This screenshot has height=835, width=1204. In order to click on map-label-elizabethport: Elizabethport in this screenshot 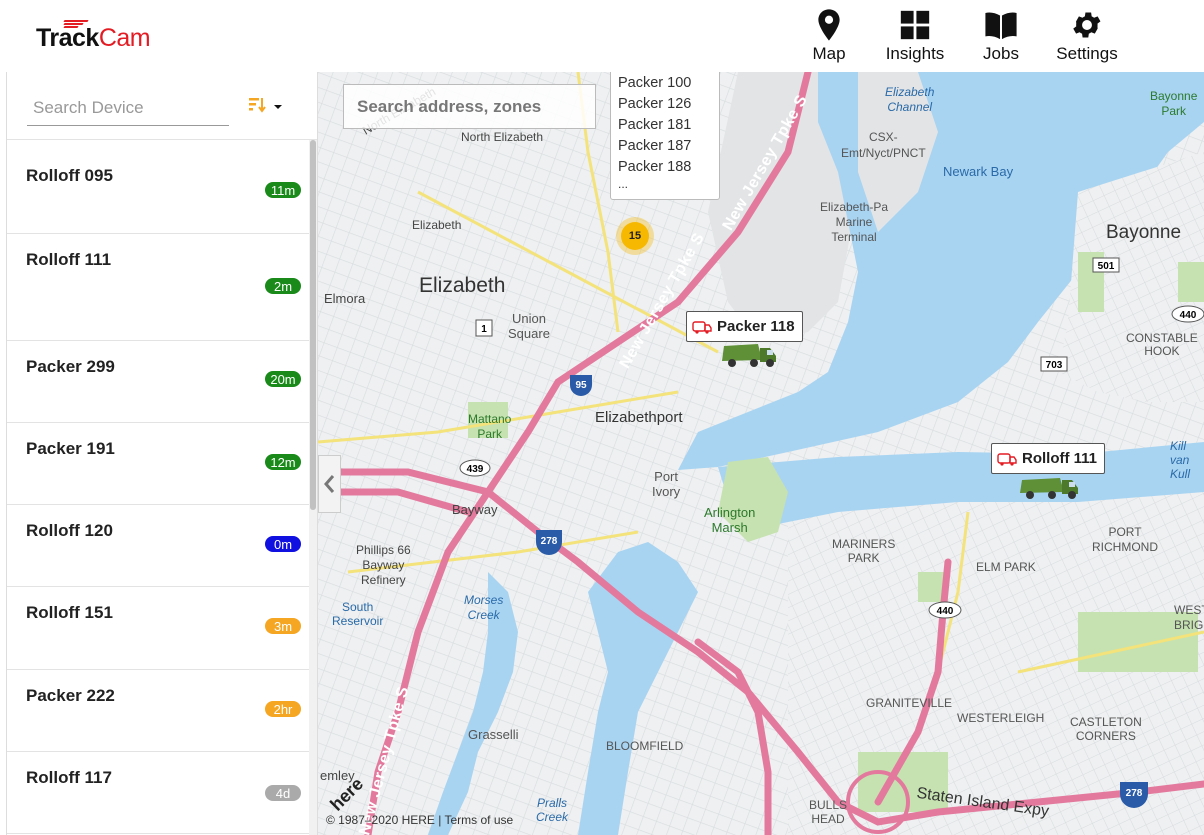, I will do `click(639, 417)`.